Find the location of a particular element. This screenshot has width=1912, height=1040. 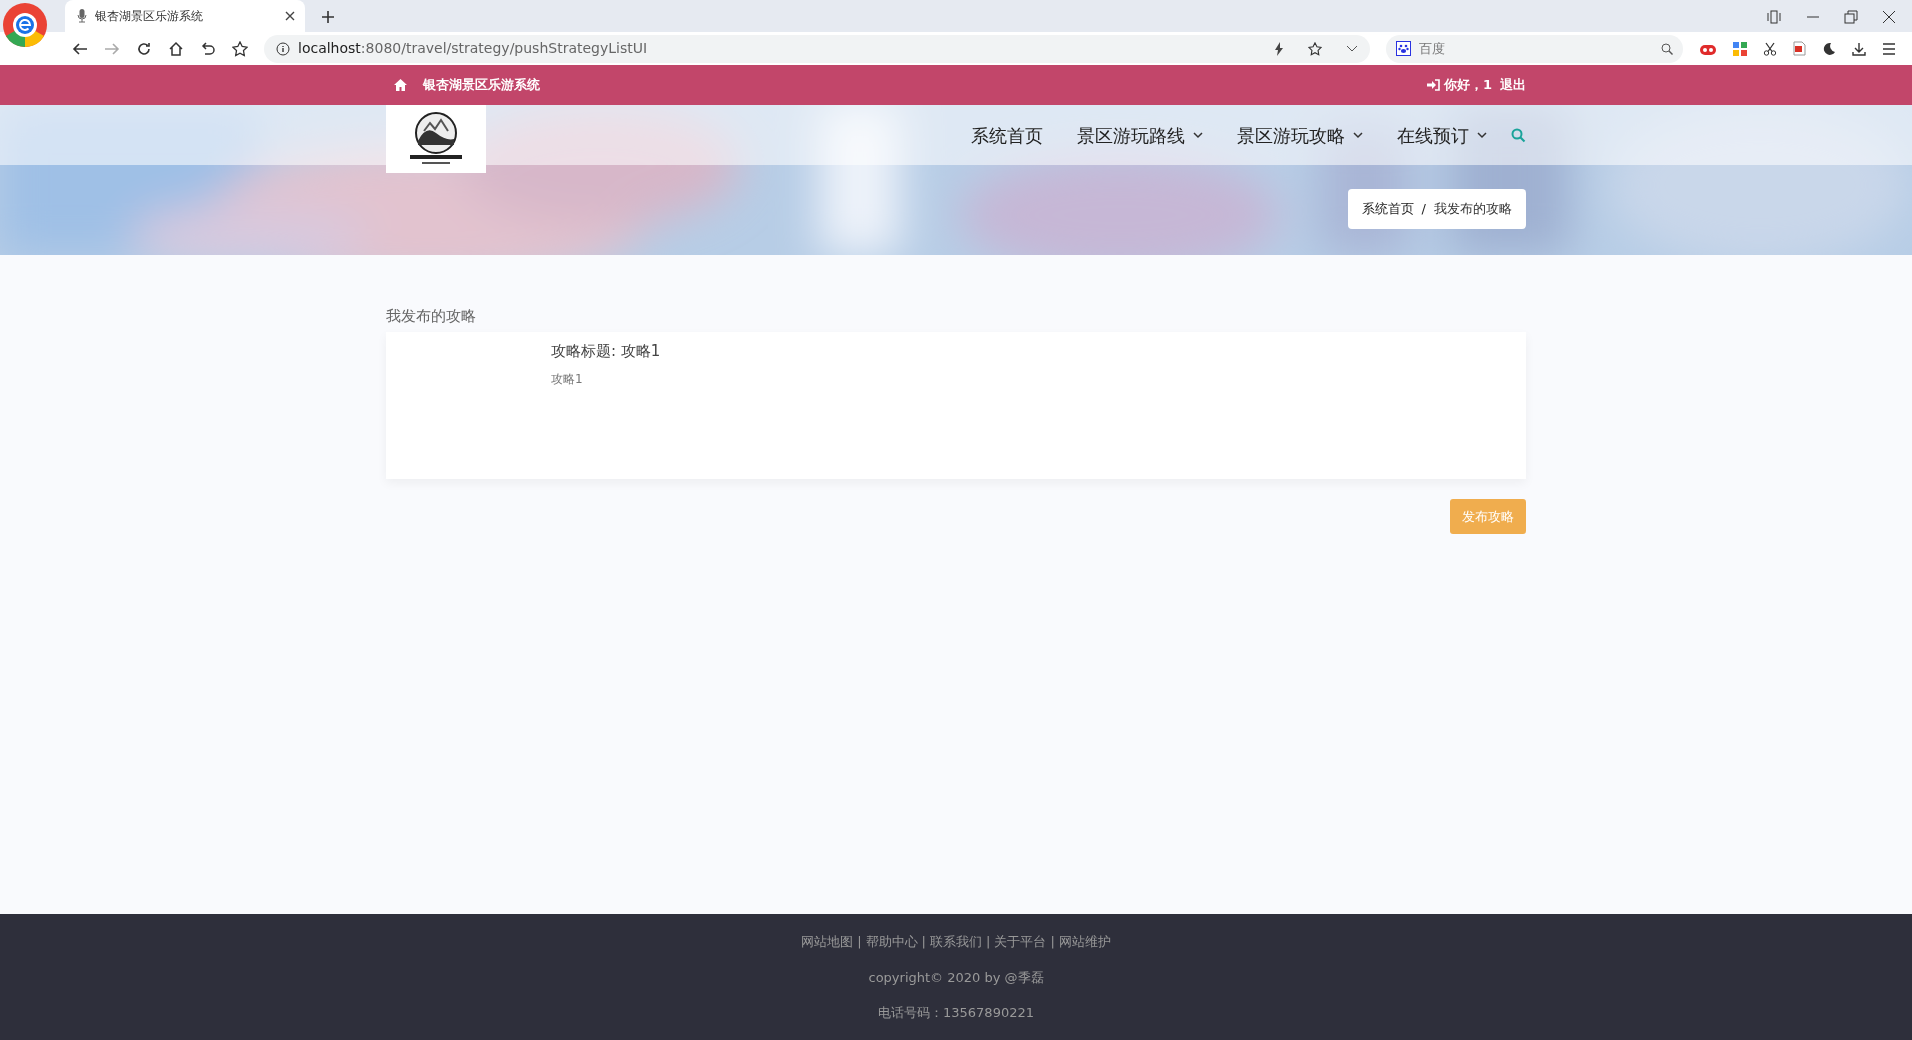

microphone-icon is located at coordinates (82, 16).